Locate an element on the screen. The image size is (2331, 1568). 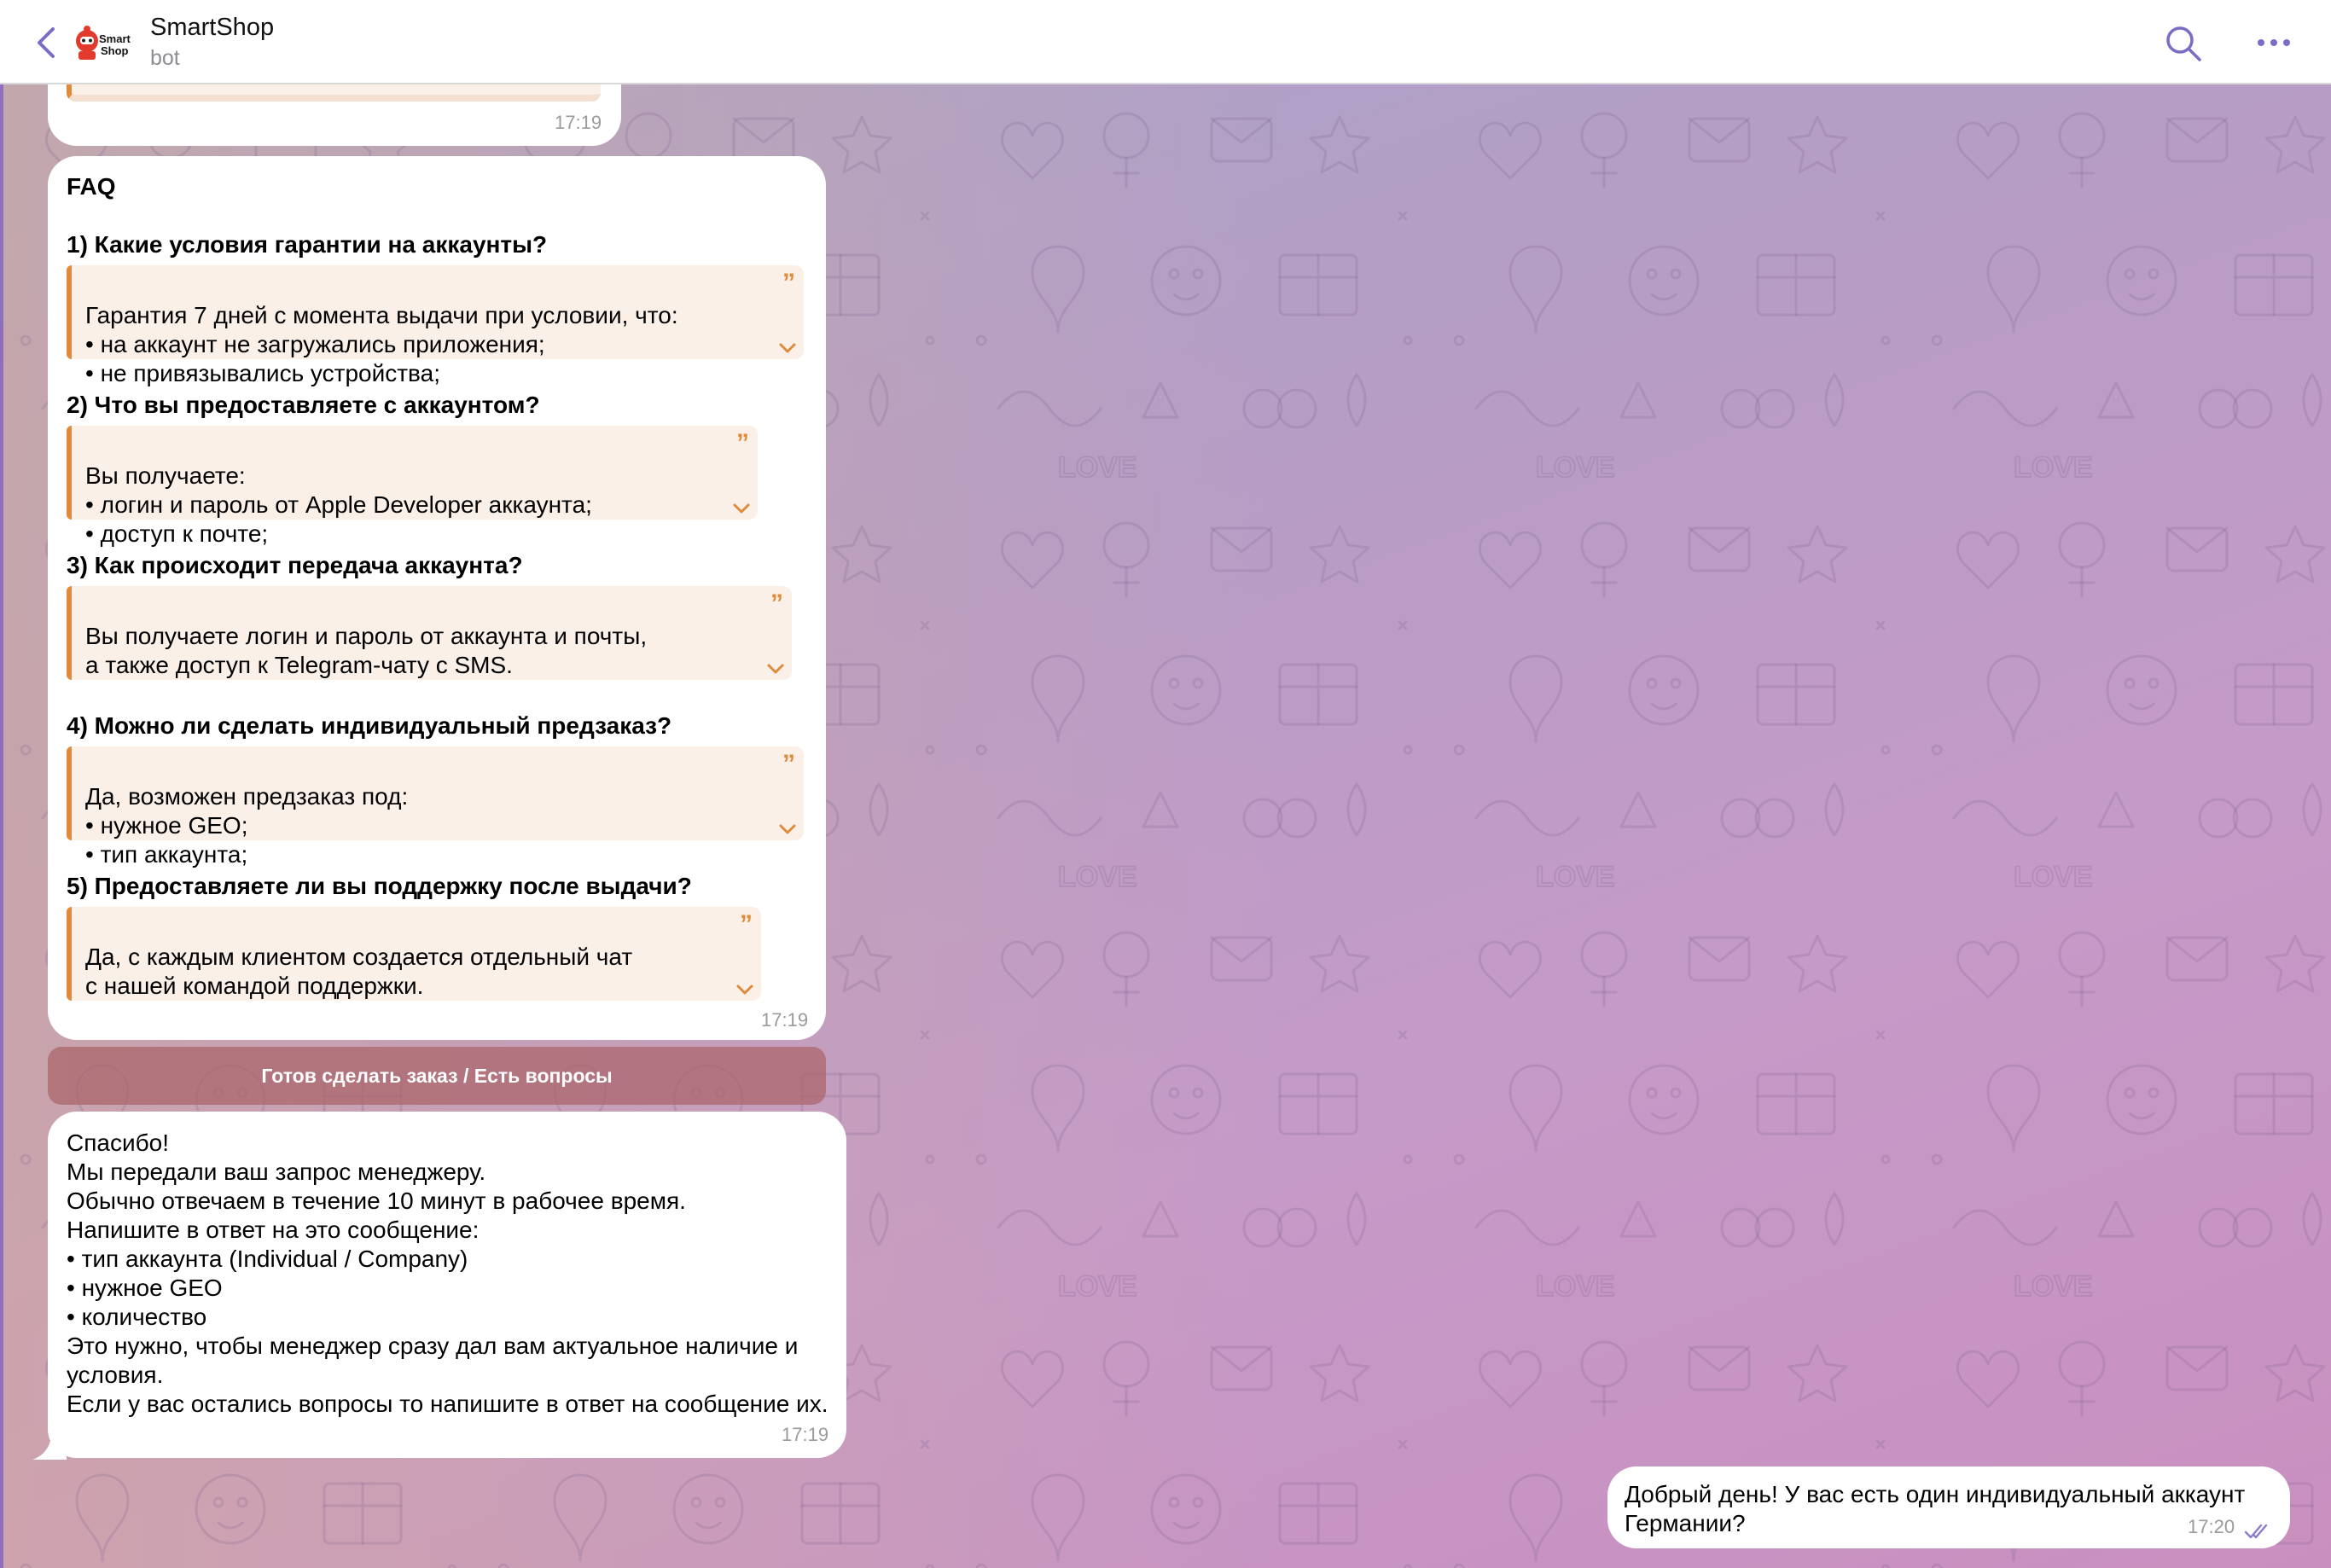
faq-title: FAQ is located at coordinates (91, 186).